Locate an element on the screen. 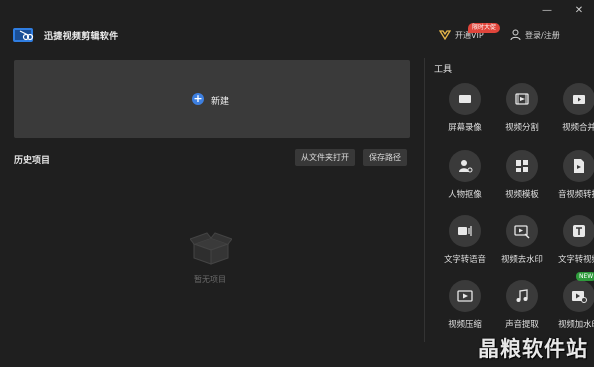  video-template-icon is located at coordinates (522, 166).